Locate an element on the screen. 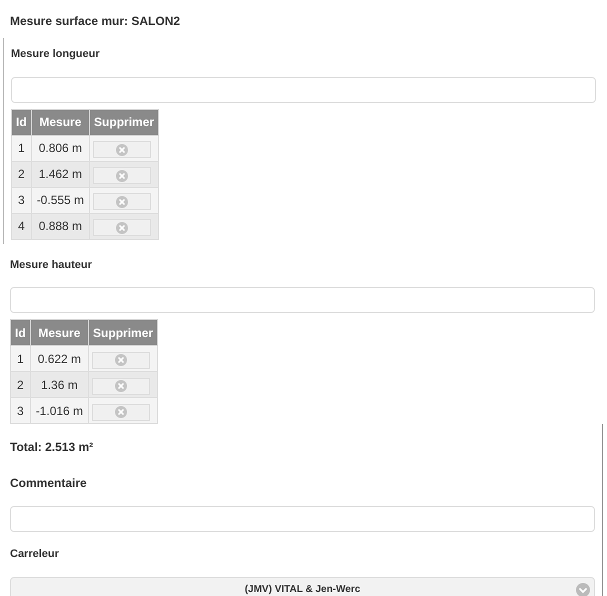 The image size is (607, 596). chevron-down-icon is located at coordinates (583, 589).